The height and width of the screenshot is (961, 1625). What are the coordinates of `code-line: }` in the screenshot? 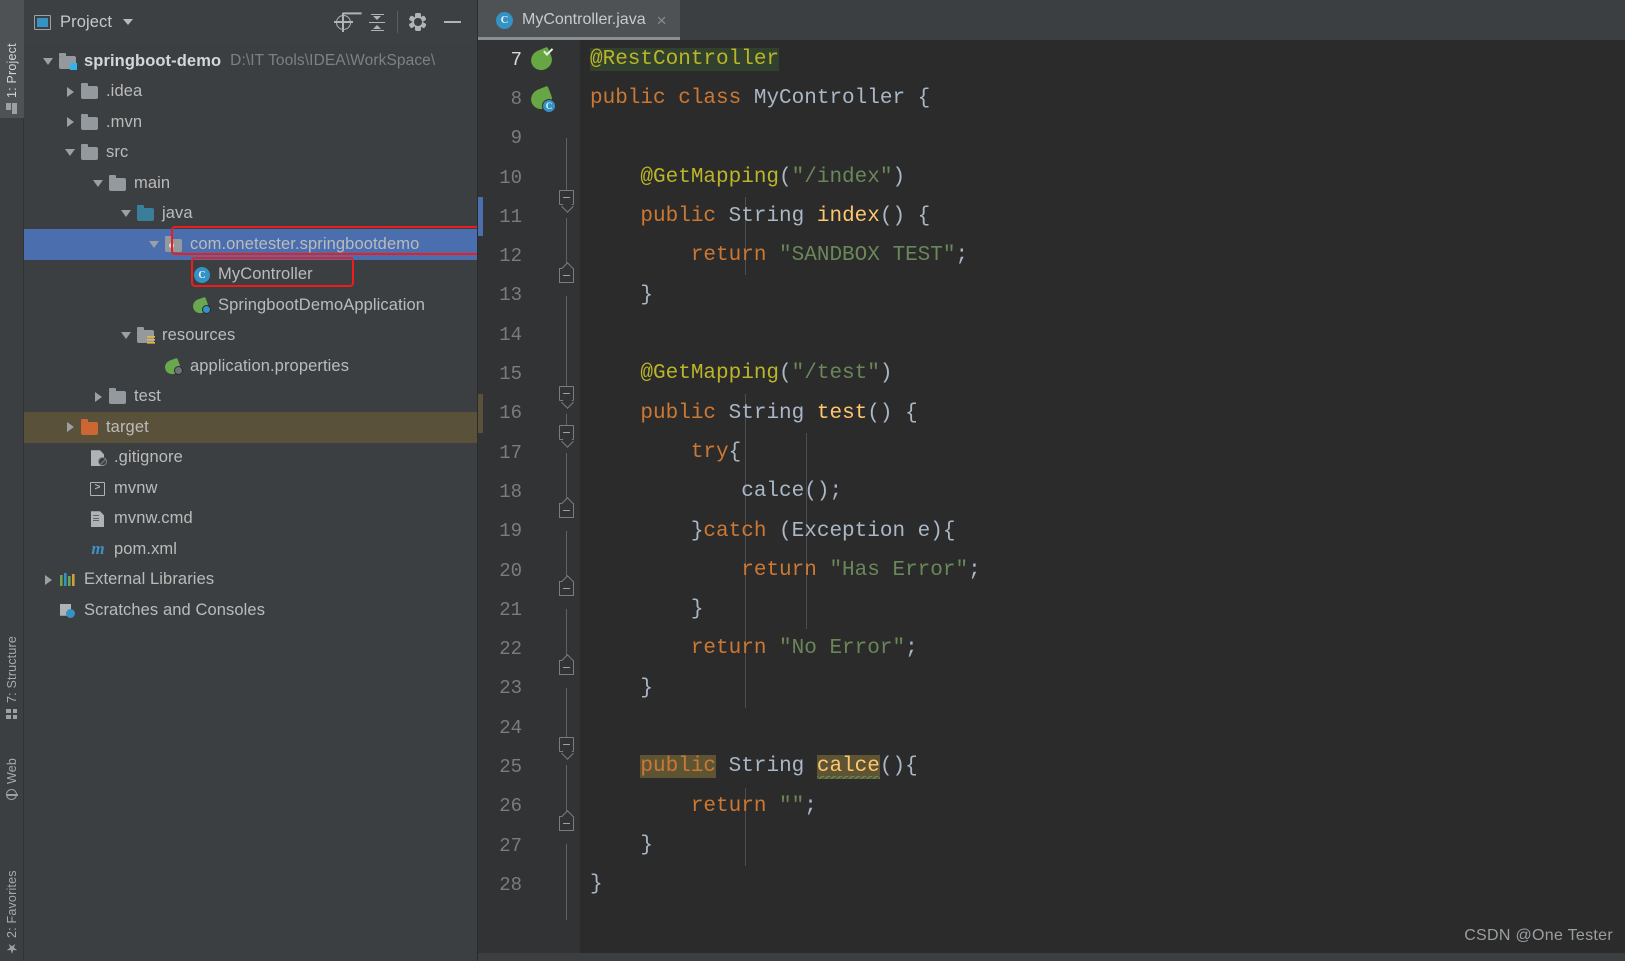 It's located at (1102, 609).